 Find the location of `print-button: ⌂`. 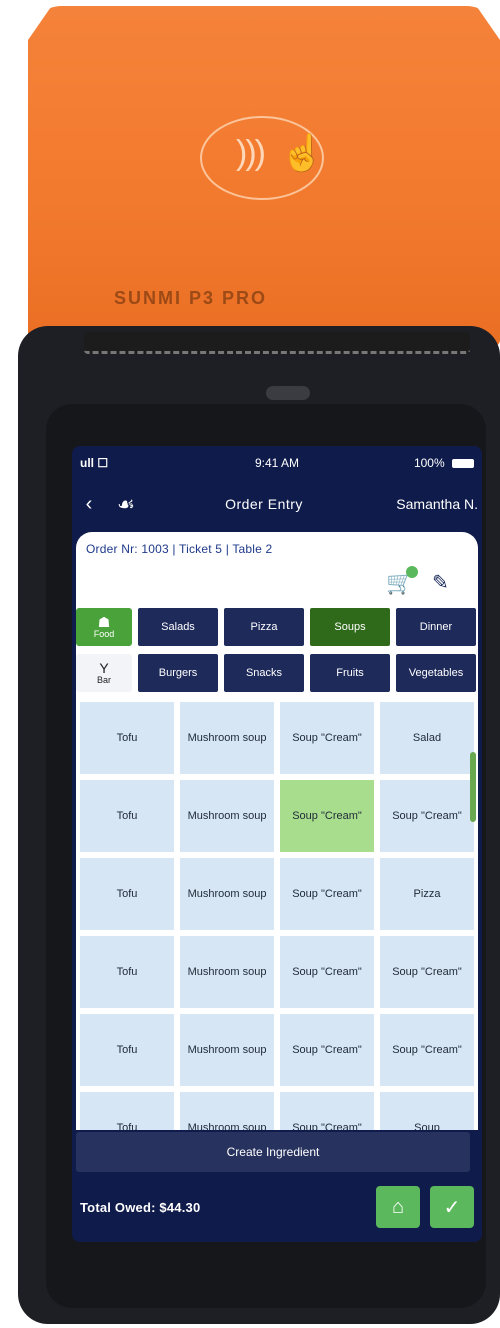

print-button: ⌂ is located at coordinates (398, 1207).